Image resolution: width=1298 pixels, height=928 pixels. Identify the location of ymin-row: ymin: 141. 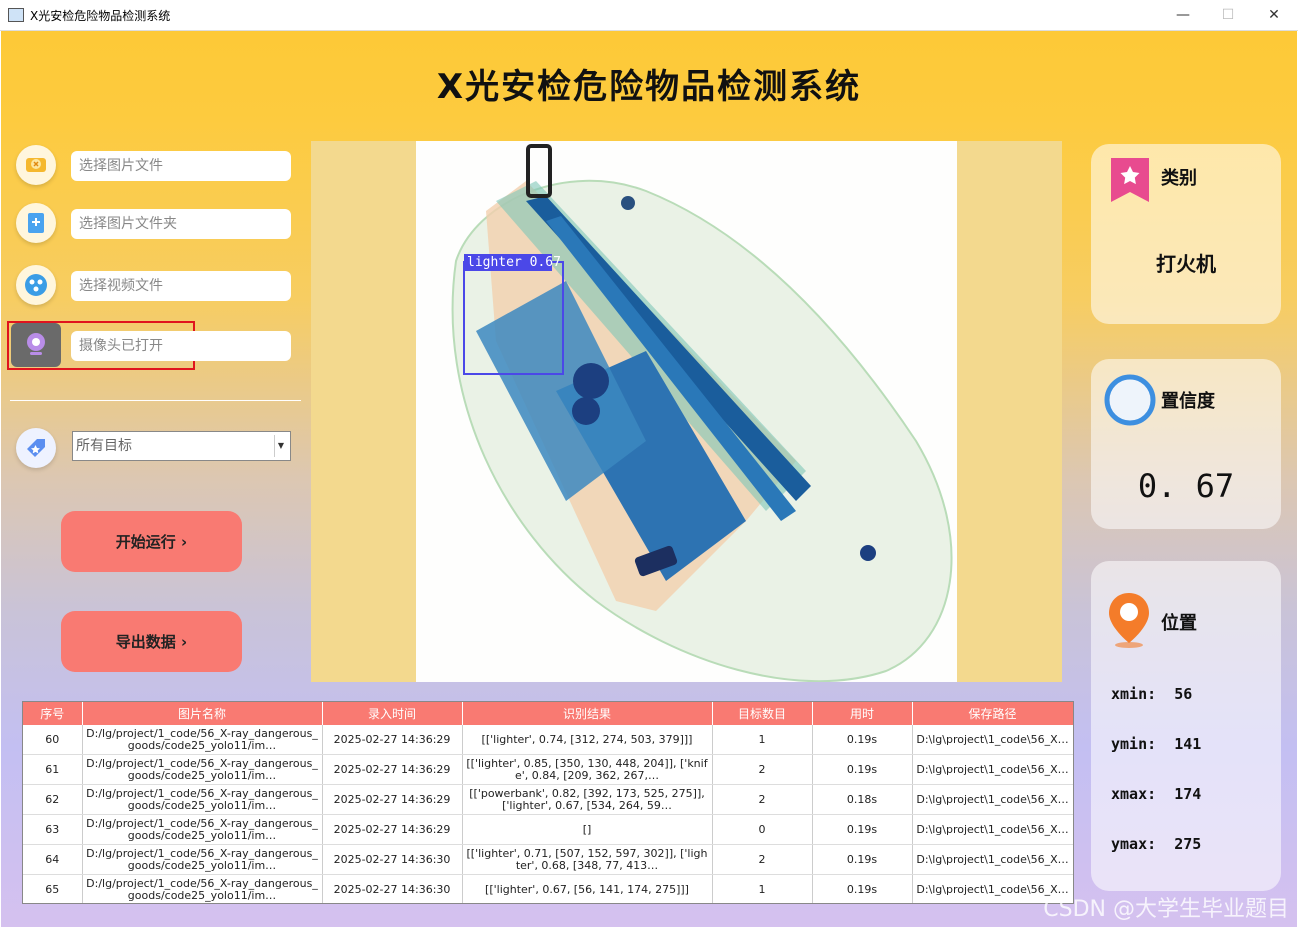
(1156, 744).